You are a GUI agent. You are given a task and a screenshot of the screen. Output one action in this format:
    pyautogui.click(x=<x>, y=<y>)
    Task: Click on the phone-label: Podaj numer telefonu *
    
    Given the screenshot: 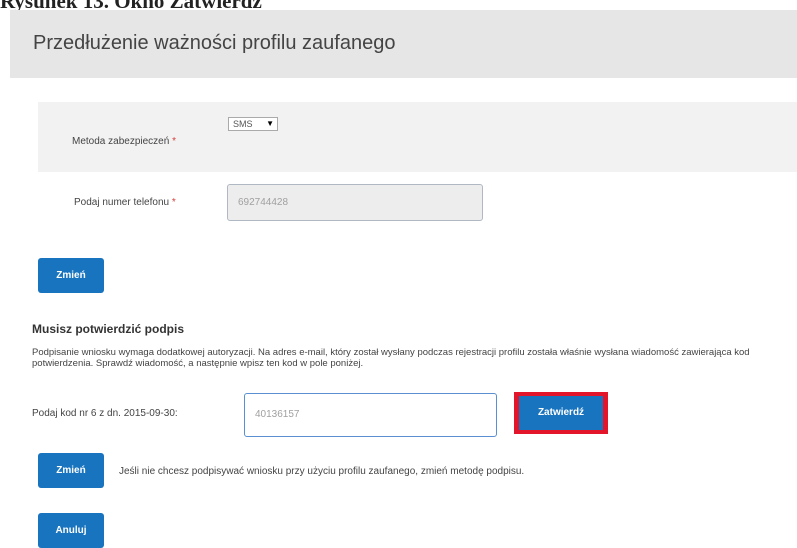 What is the action you would take?
    pyautogui.click(x=125, y=202)
    